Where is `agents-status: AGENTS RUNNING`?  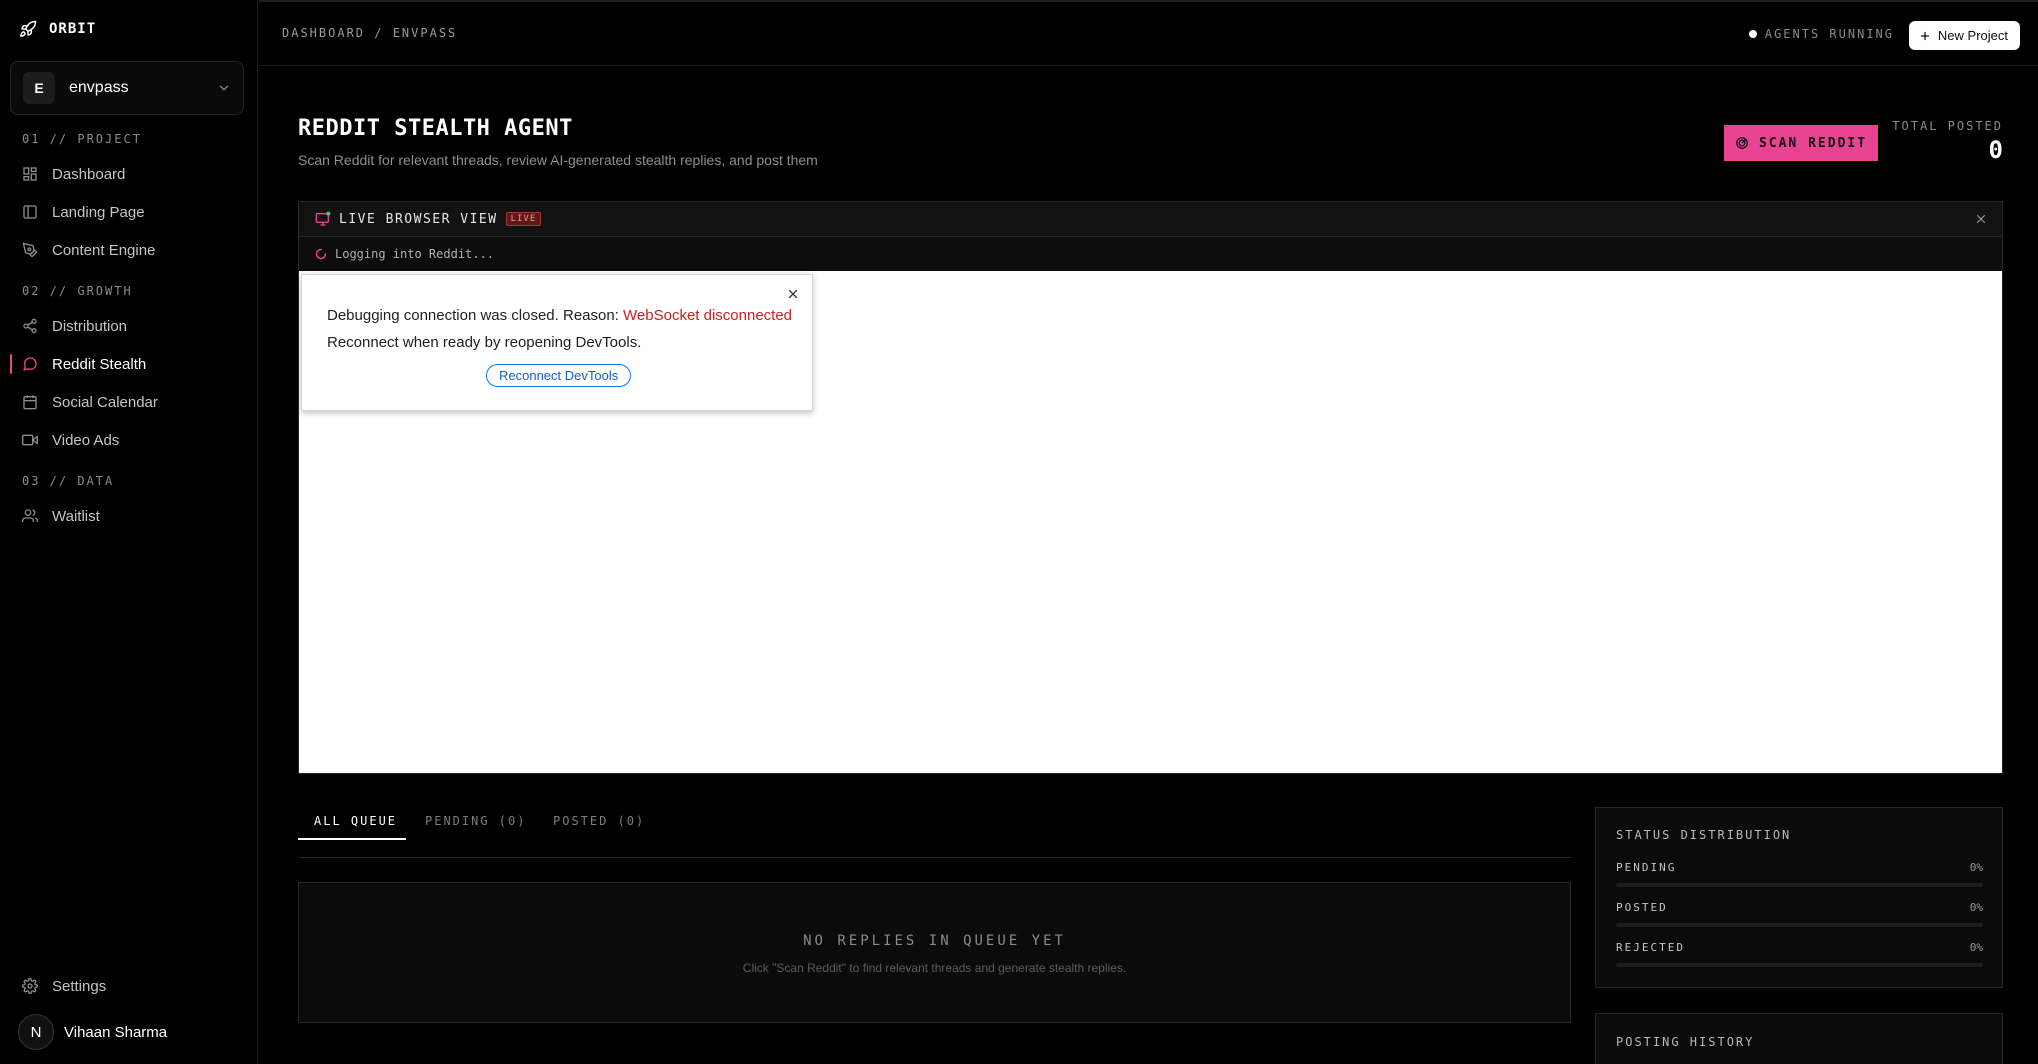
agents-status: AGENTS RUNNING is located at coordinates (1821, 34).